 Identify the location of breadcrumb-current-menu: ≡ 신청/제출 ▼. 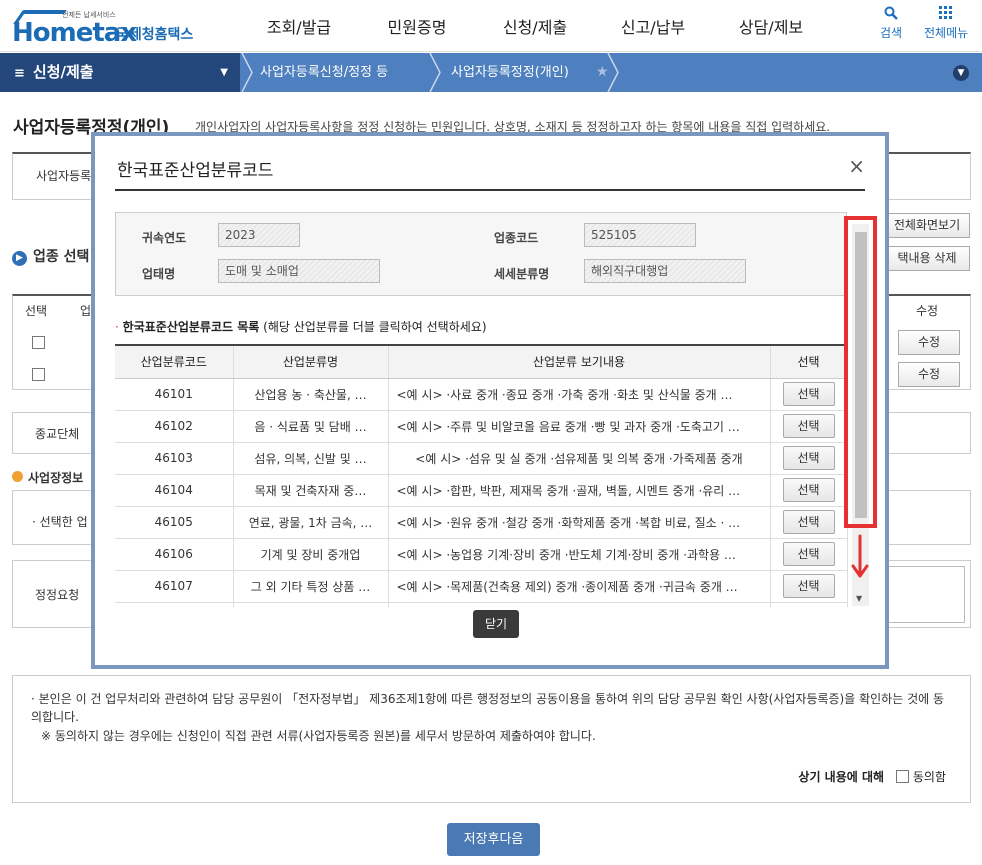
(120, 72).